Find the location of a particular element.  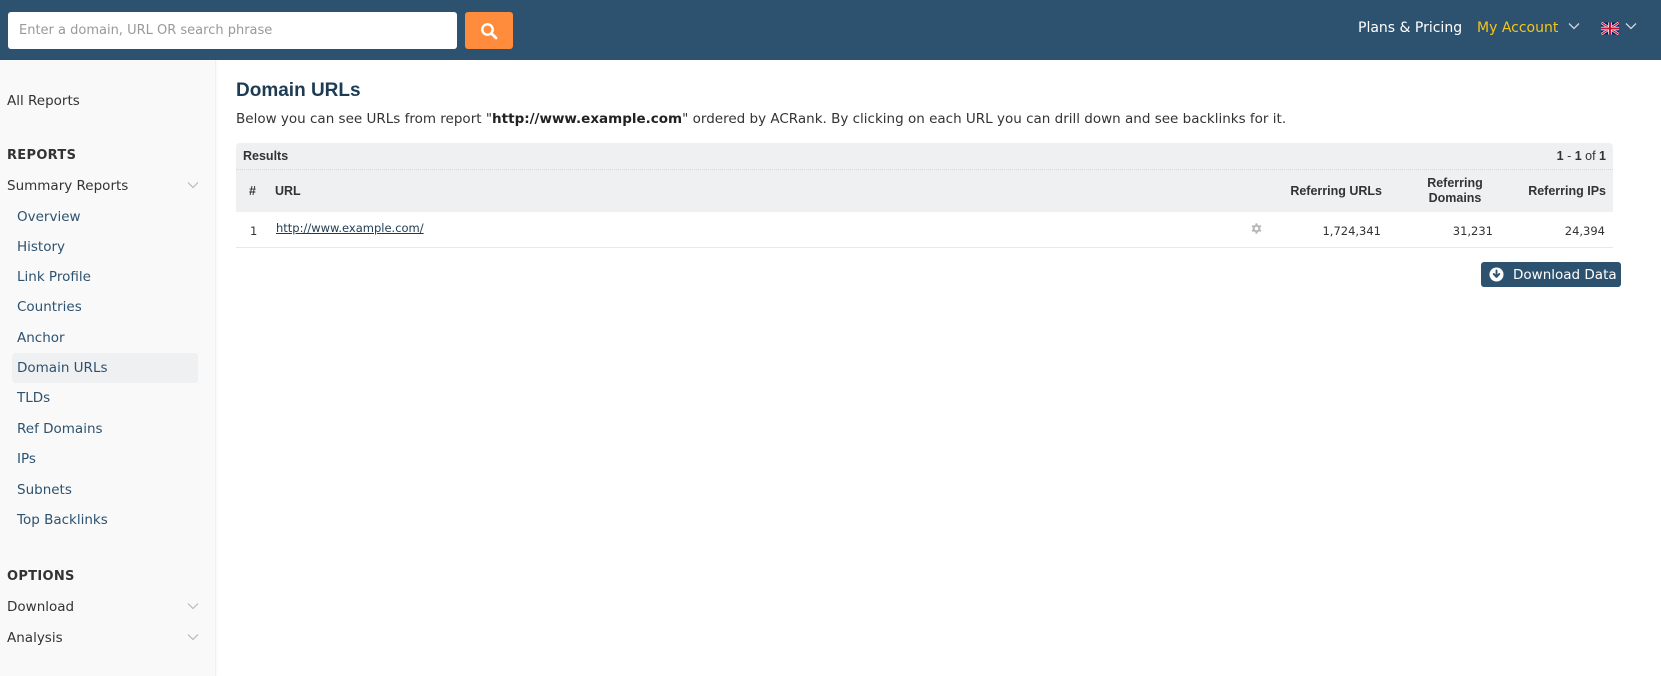

column-header-referring-domains: Referring Domains is located at coordinates (1455, 191).